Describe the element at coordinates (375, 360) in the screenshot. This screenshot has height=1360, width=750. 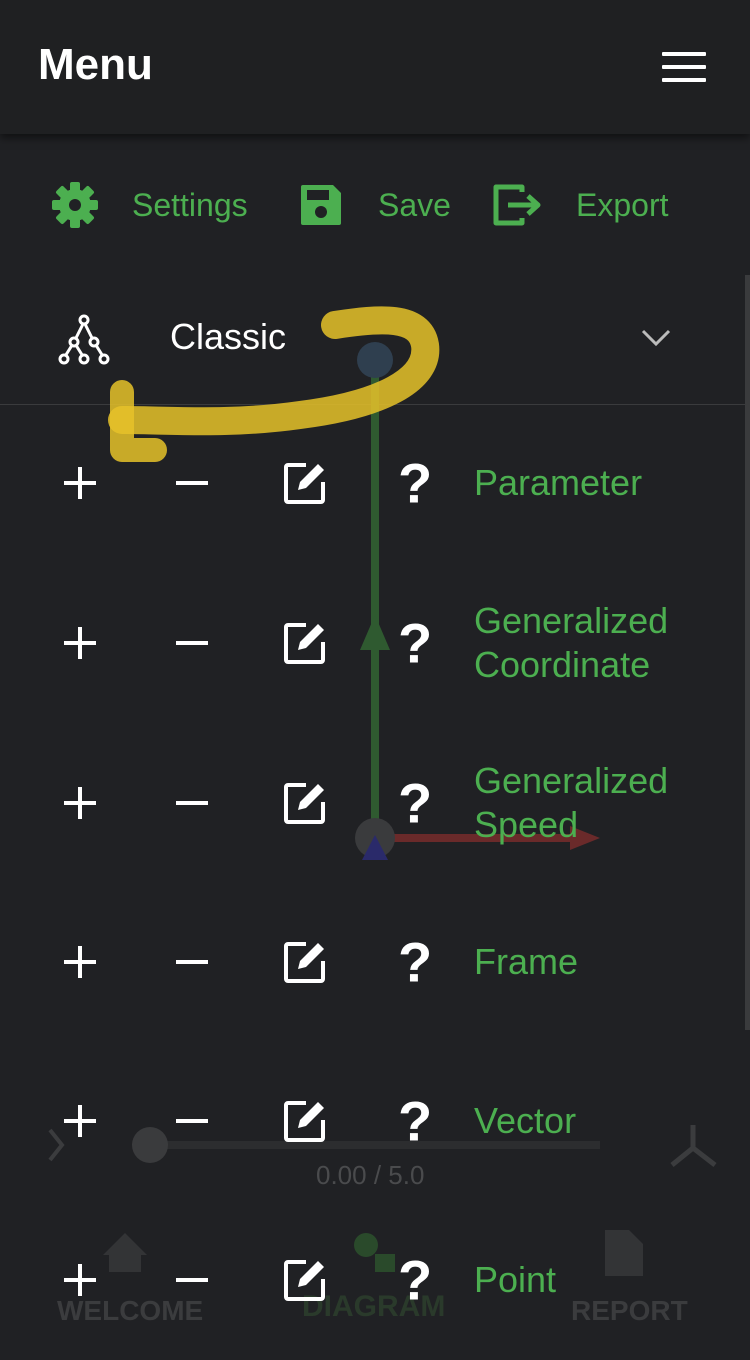
I see `axis-top-point` at that location.